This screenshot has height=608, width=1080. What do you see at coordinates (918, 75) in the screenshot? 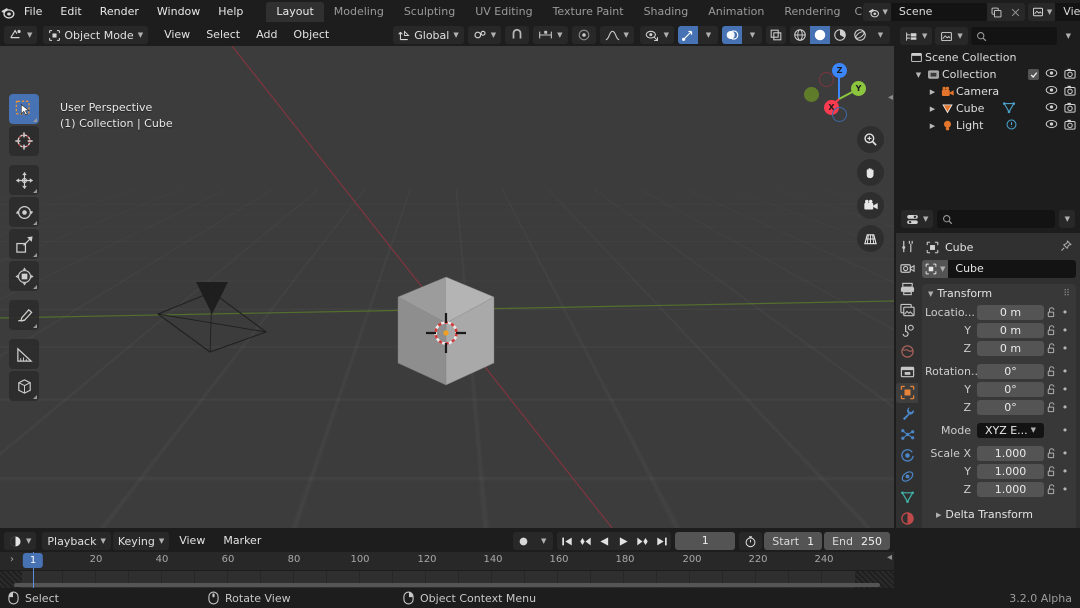
I see `collection-expand-icon: ▼` at bounding box center [918, 75].